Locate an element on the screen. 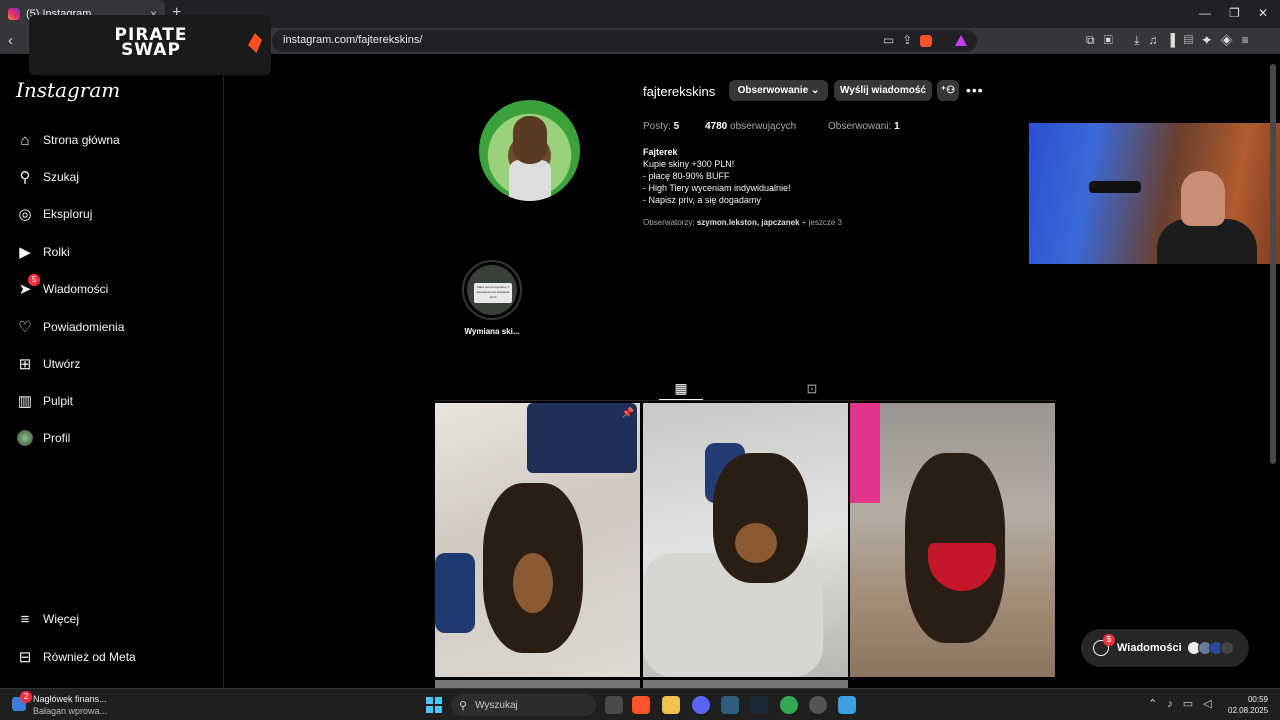  taskbar-search: ⚲ Wyszukaj is located at coordinates (523, 705).